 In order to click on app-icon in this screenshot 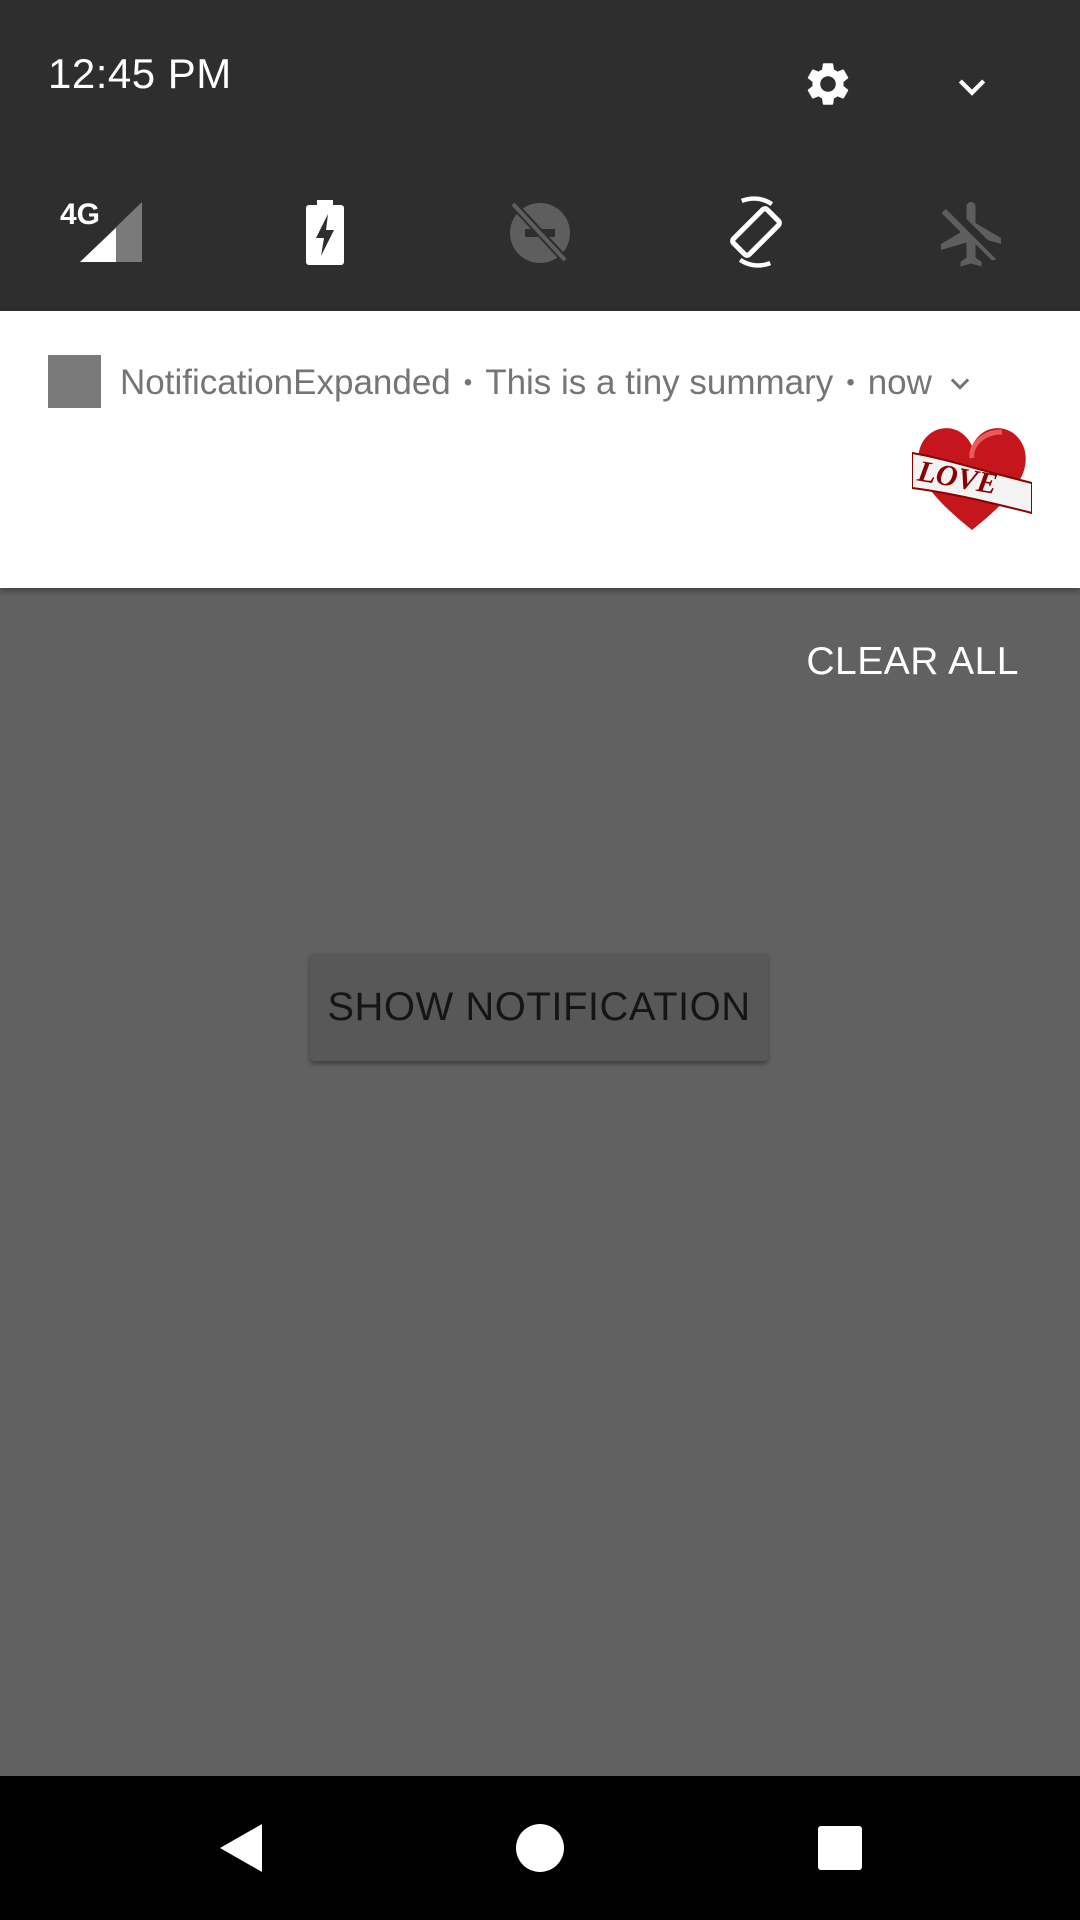, I will do `click(74, 381)`.